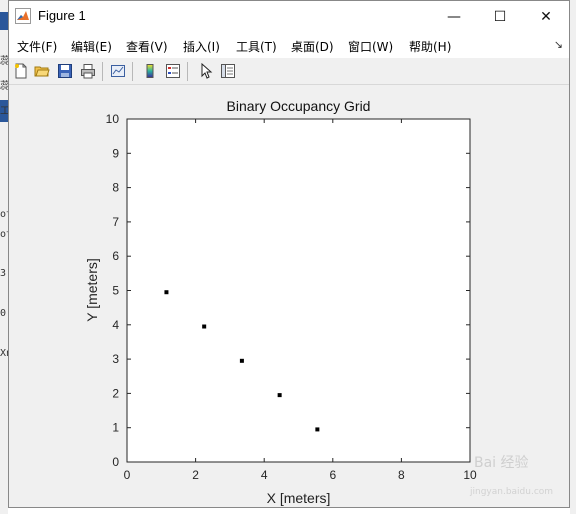 The image size is (576, 514). I want to click on menu-insert: 插入(I), so click(201, 46).